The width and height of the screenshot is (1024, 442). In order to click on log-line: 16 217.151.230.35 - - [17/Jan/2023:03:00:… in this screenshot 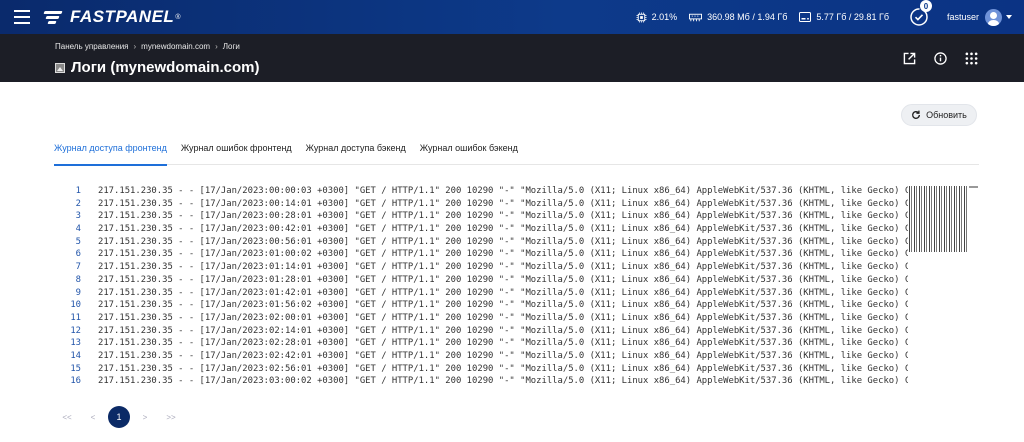, I will do `click(481, 381)`.